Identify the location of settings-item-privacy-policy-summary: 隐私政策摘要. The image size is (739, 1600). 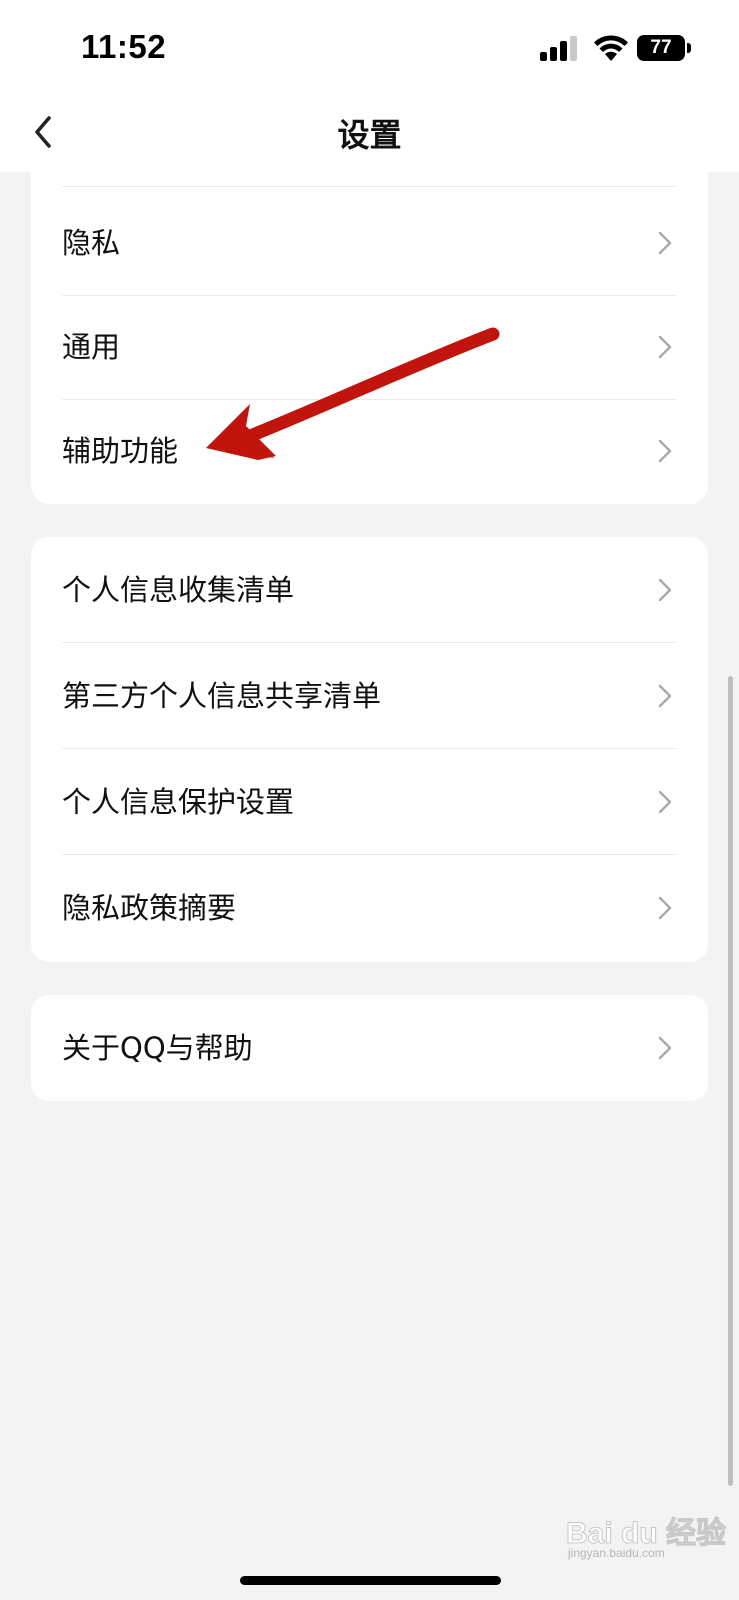
(369, 908).